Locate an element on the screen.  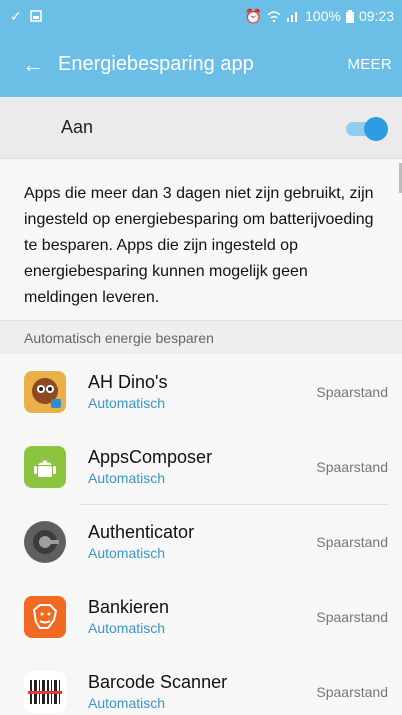
list-item: AppsComposer Automatisch Spaarstand is located at coordinates (201, 466).